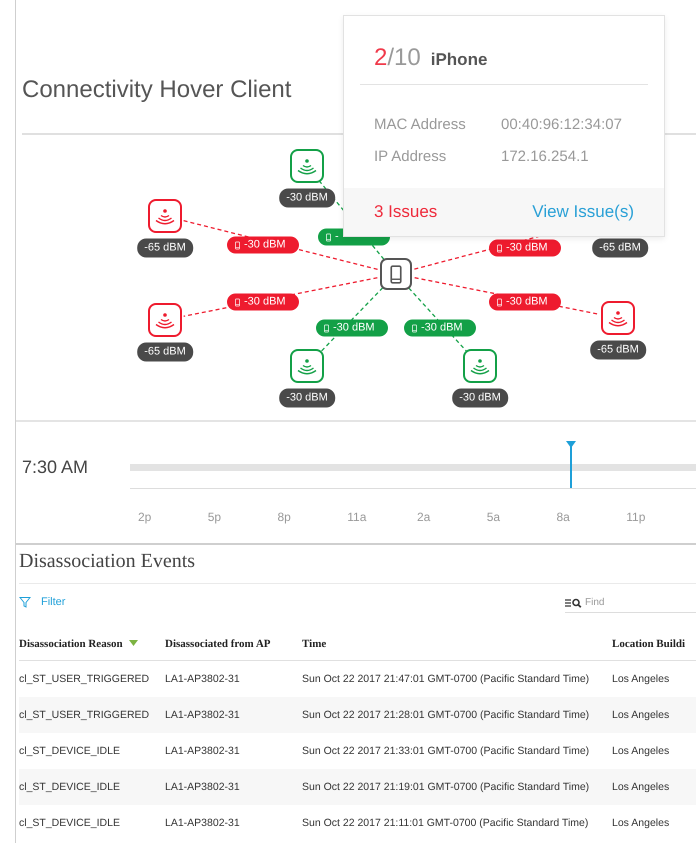 This screenshot has width=696, height=843. I want to click on field-value: 00:40:96:12:34:07, so click(561, 125).